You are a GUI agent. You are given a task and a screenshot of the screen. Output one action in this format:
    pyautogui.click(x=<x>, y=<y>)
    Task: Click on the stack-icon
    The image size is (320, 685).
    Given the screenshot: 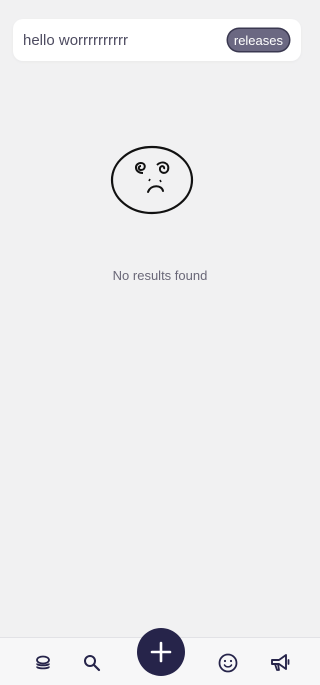 What is the action you would take?
    pyautogui.click(x=43, y=662)
    